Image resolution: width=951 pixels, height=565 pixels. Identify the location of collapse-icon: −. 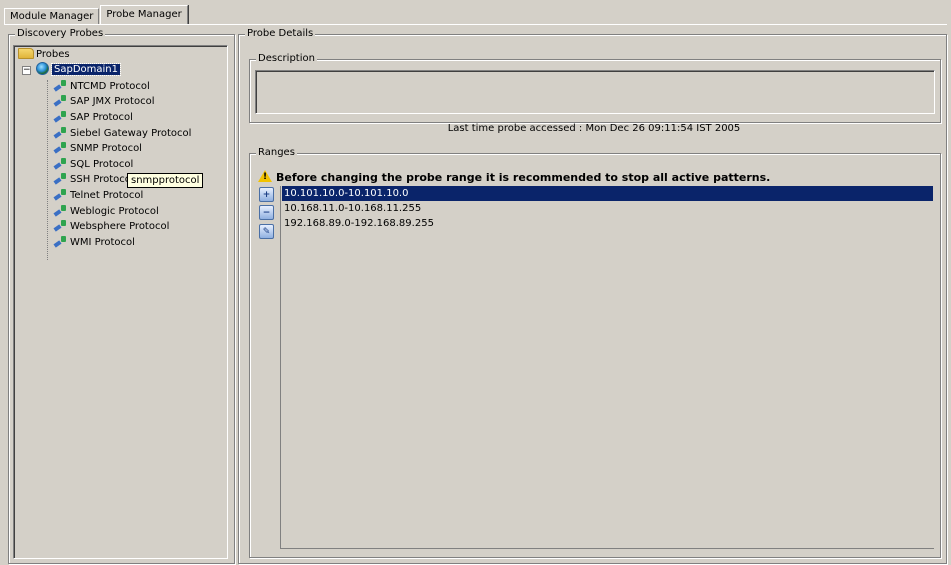
(26, 70).